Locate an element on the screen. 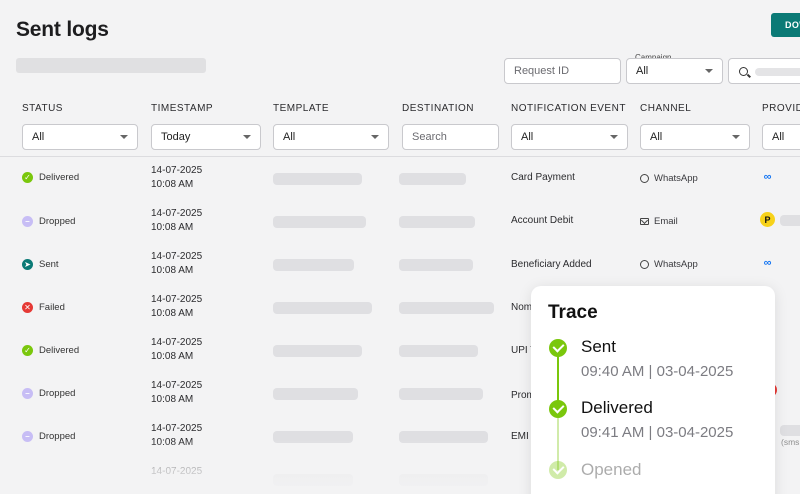  col-header-template: TEMPLATE is located at coordinates (301, 108).